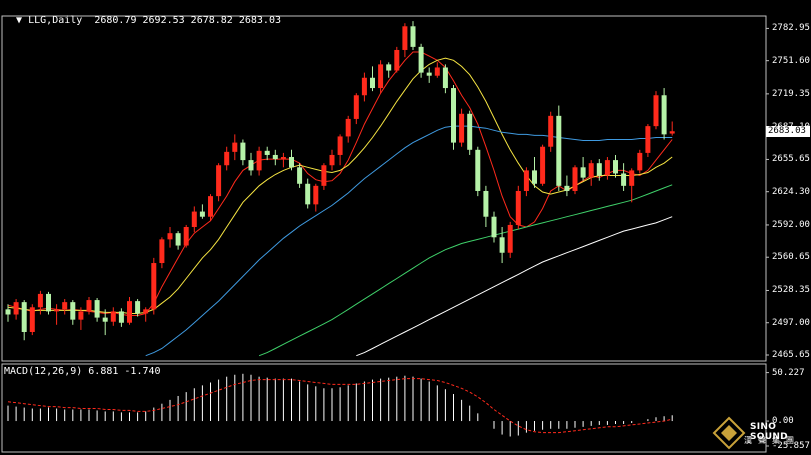  What do you see at coordinates (772, 440) in the screenshot?
I see `logo-chinese: 漢聲集團` at bounding box center [772, 440].